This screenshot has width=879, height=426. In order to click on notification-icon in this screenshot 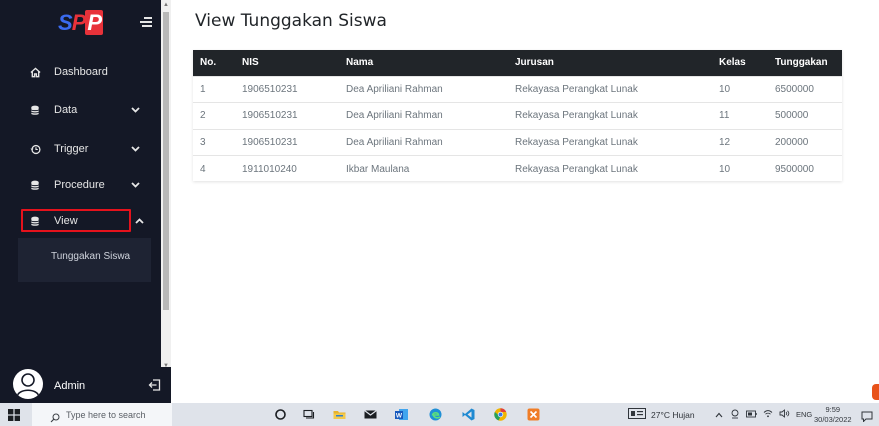, I will do `click(867, 416)`.